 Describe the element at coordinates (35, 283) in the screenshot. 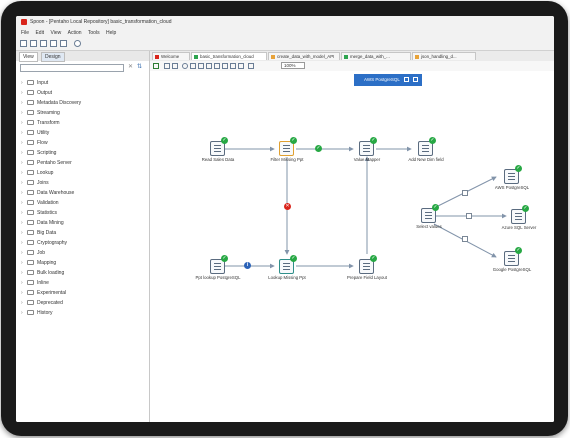

I see `tree-item-inline: › Inline` at that location.